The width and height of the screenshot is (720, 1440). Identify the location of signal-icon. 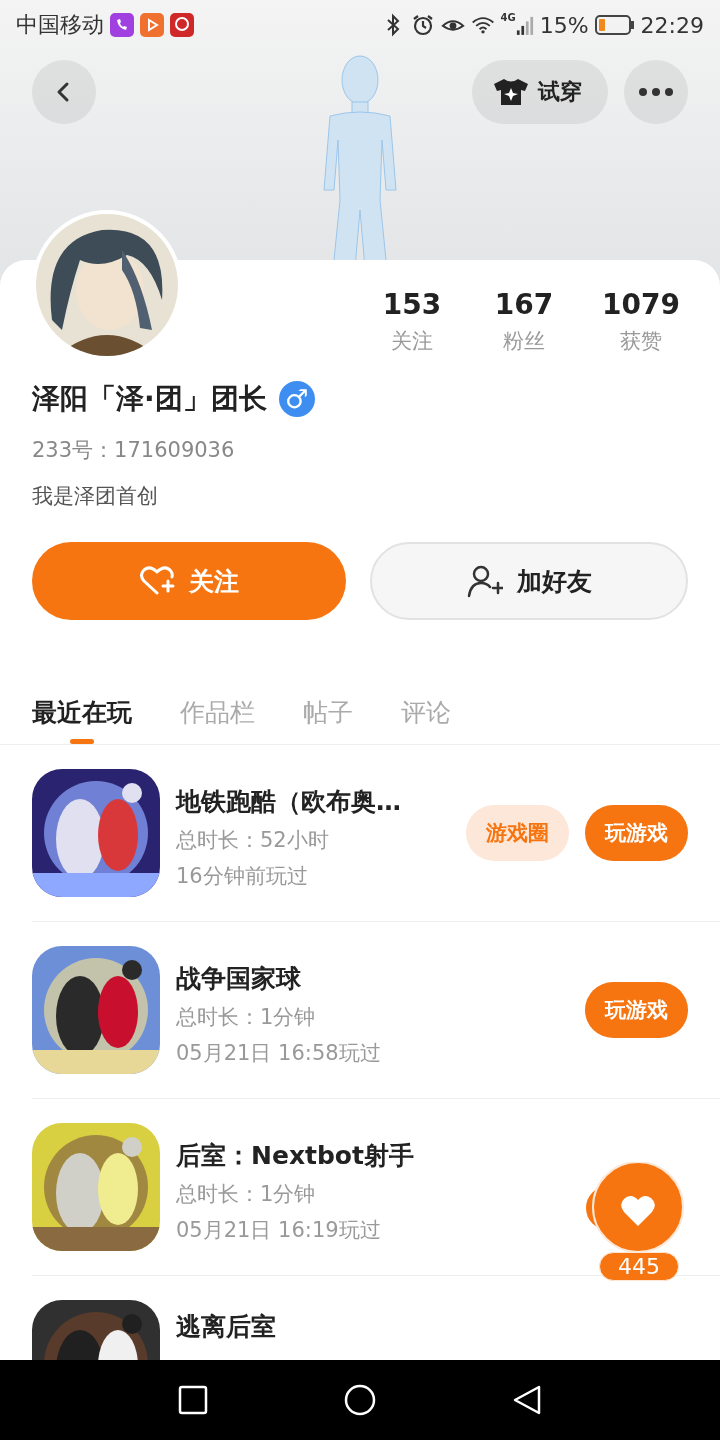
(524, 25).